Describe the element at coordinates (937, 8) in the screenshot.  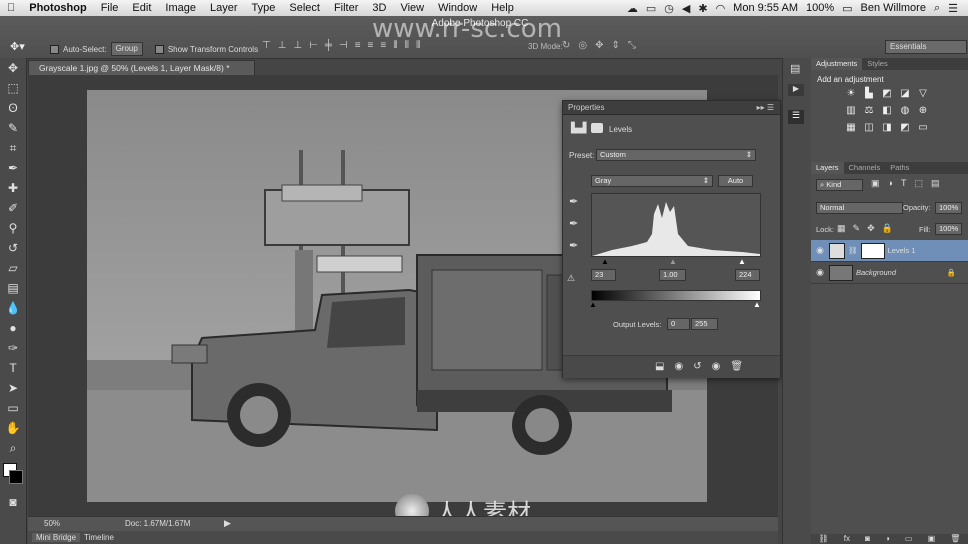
I see `search-icon: ⌕` at that location.